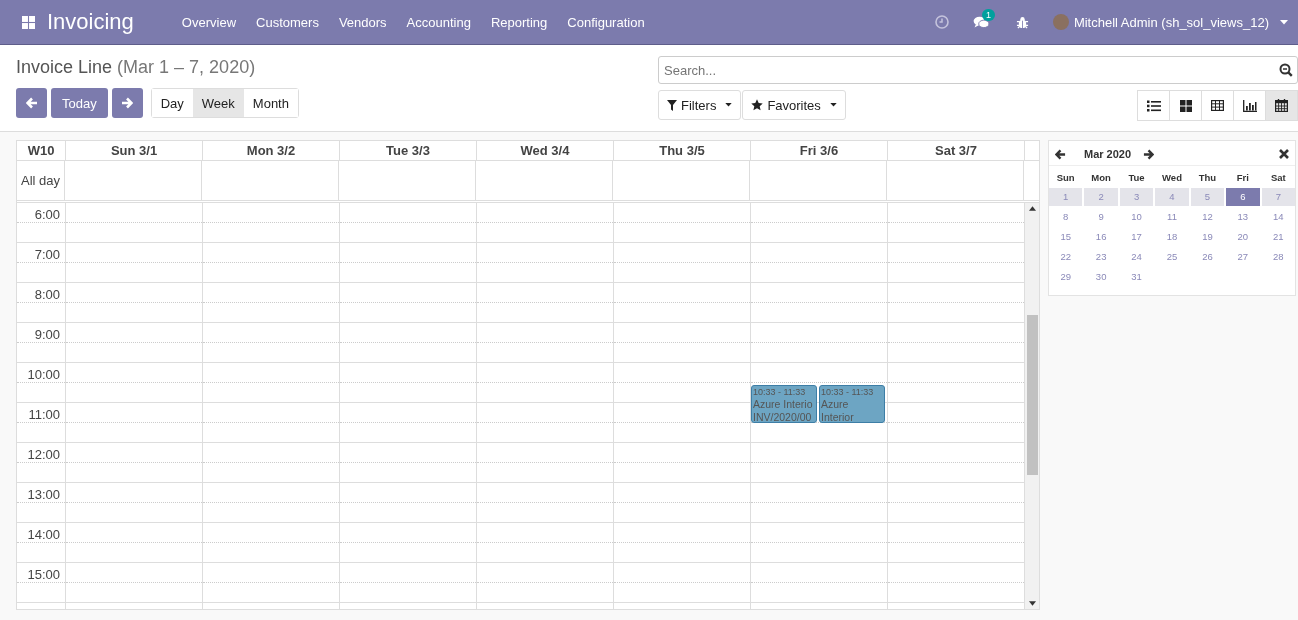  What do you see at coordinates (1243, 217) in the screenshot?
I see `calendar-day: 13` at bounding box center [1243, 217].